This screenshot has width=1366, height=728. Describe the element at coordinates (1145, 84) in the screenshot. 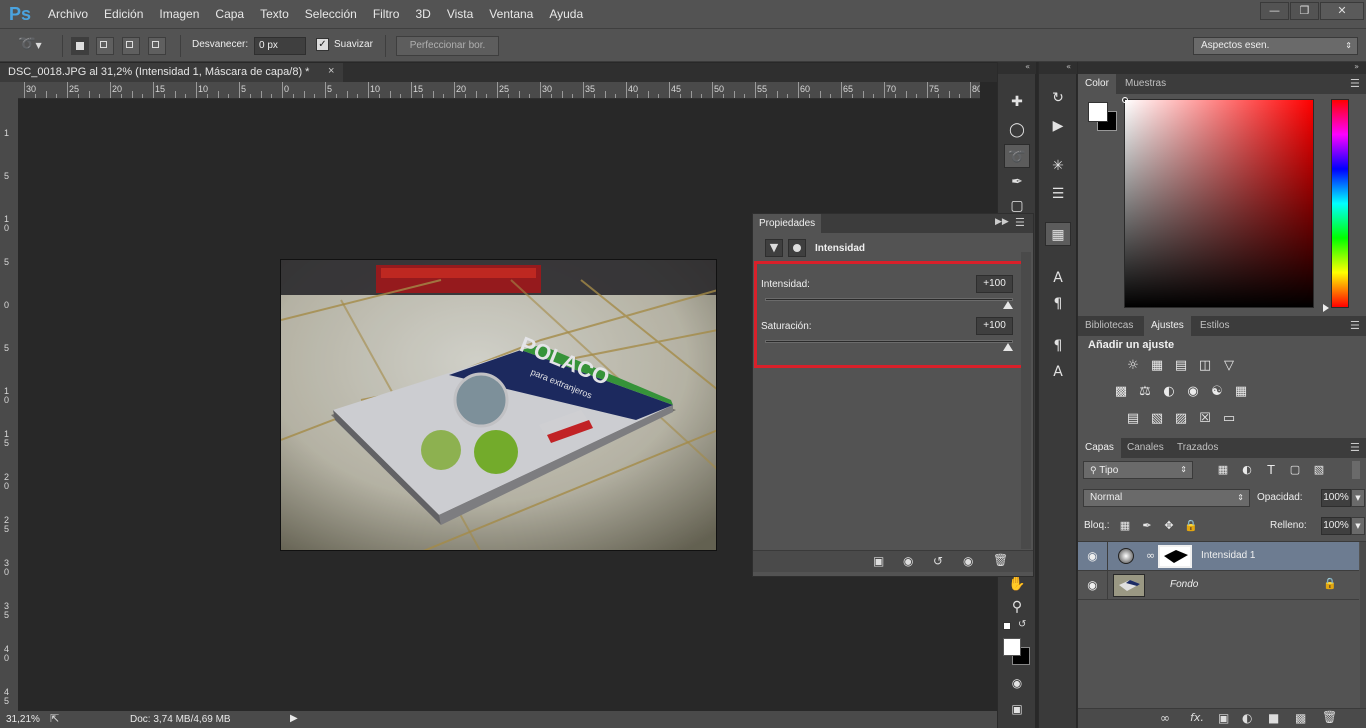

I see `tab-muestras: Muestras` at that location.